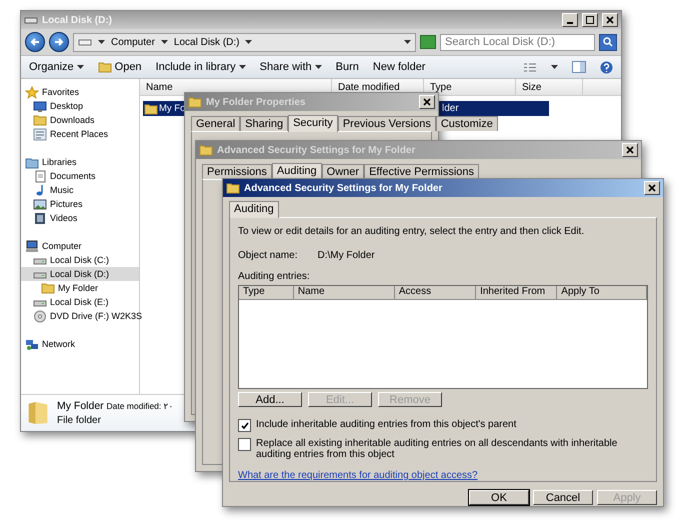 Image resolution: width=678 pixels, height=525 pixels. I want to click on nav-item: Music, so click(80, 190).